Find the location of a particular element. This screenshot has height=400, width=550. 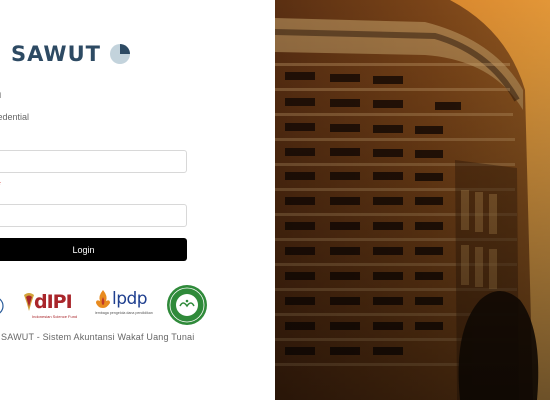

dipi-sub: Indonesian Science Fund is located at coordinates (55, 316).